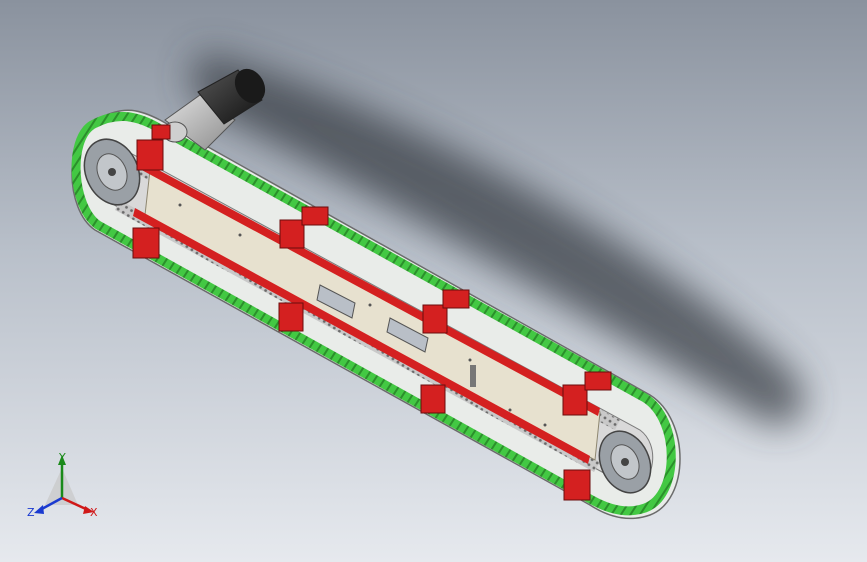 The width and height of the screenshot is (867, 562). Describe the element at coordinates (31, 512) in the screenshot. I see `z-axis-label: Z` at that location.